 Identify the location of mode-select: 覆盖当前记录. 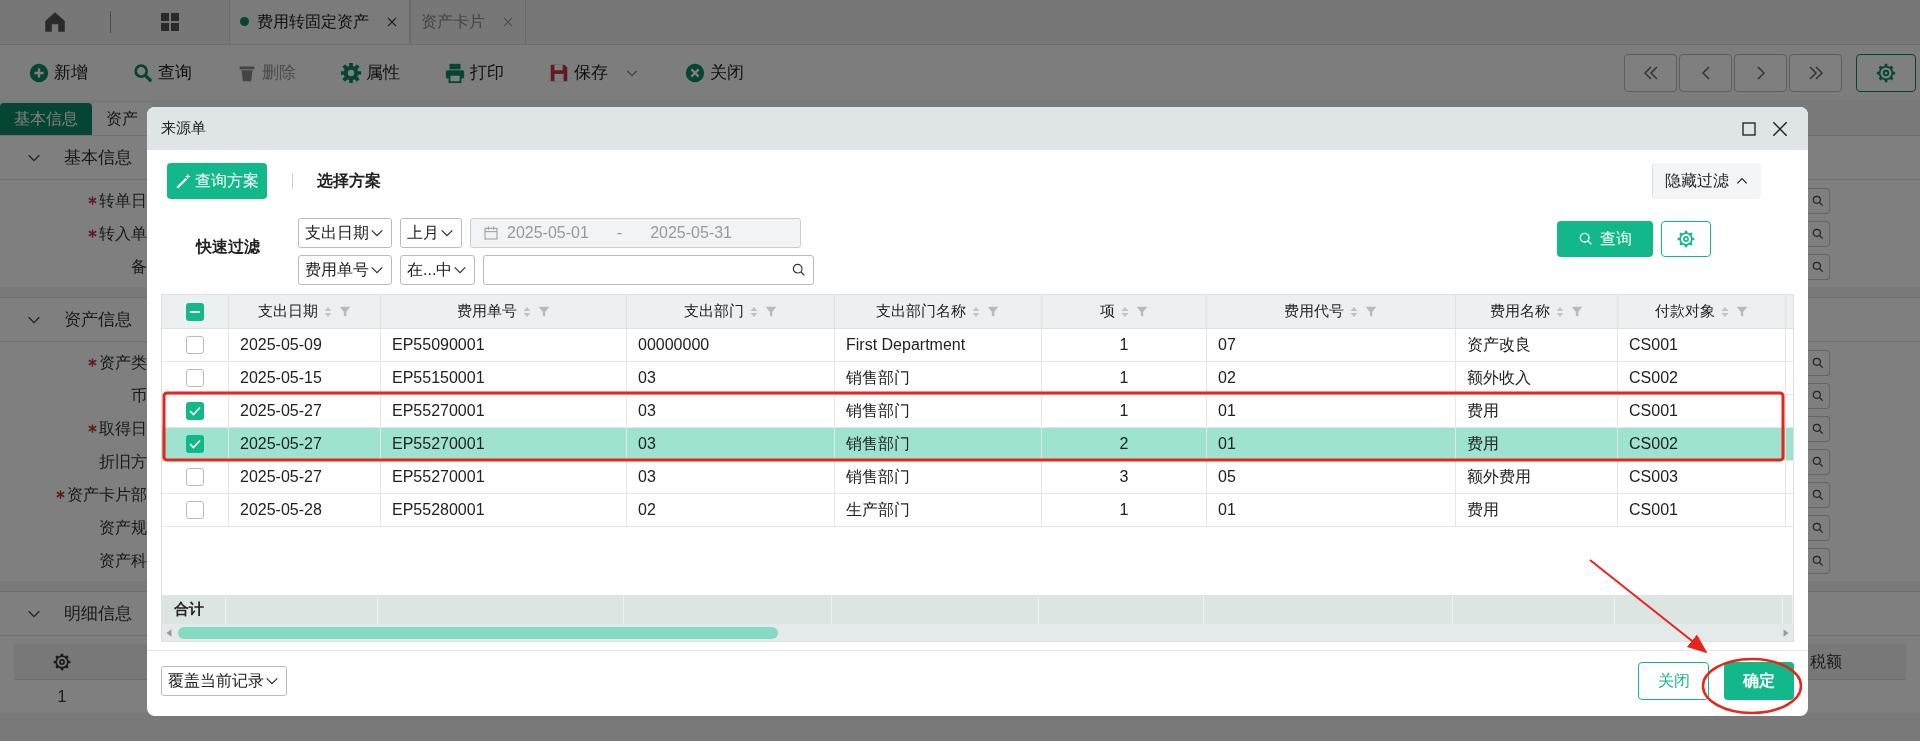
(224, 680).